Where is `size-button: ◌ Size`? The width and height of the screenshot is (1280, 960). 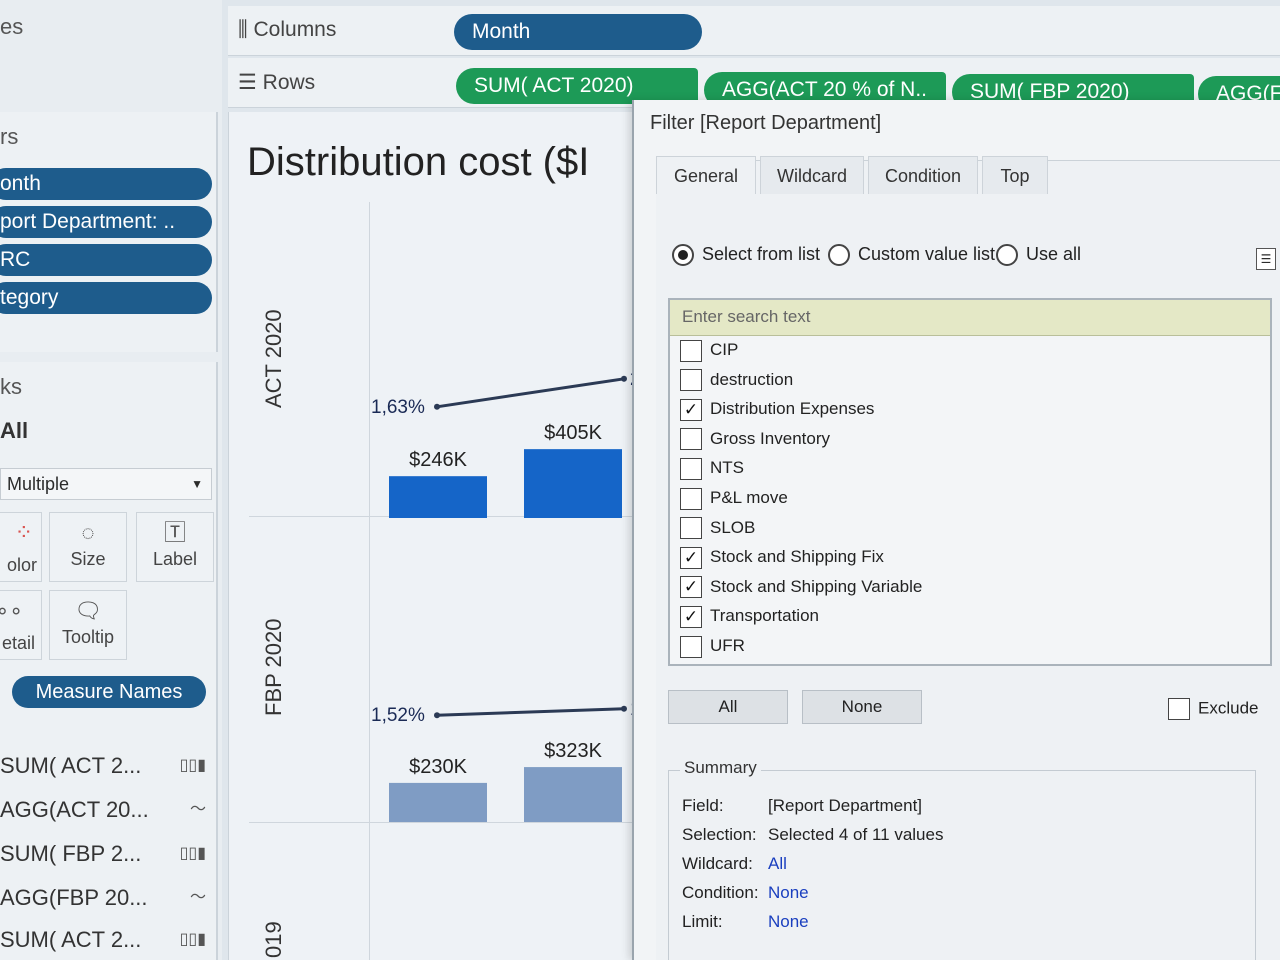 size-button: ◌ Size is located at coordinates (88, 547).